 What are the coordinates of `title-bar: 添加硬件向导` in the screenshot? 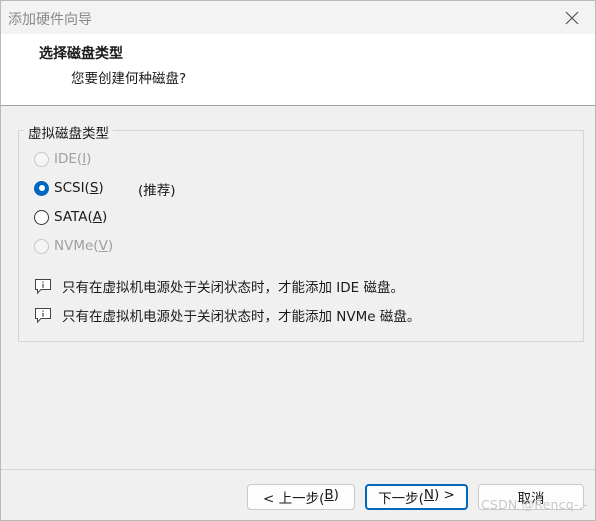 It's located at (298, 17).